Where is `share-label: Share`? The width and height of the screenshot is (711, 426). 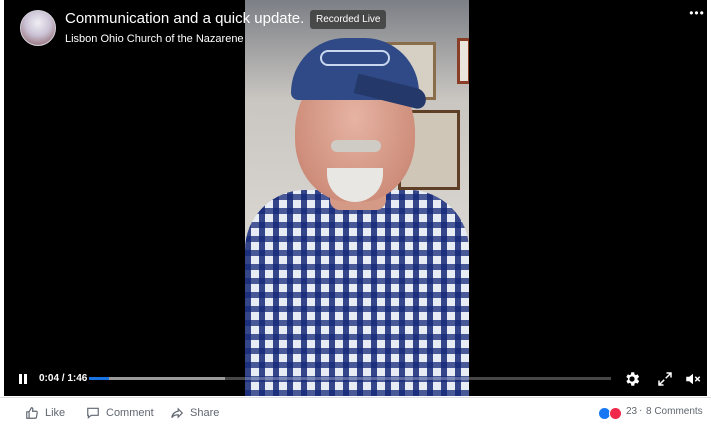
share-label: Share is located at coordinates (205, 412).